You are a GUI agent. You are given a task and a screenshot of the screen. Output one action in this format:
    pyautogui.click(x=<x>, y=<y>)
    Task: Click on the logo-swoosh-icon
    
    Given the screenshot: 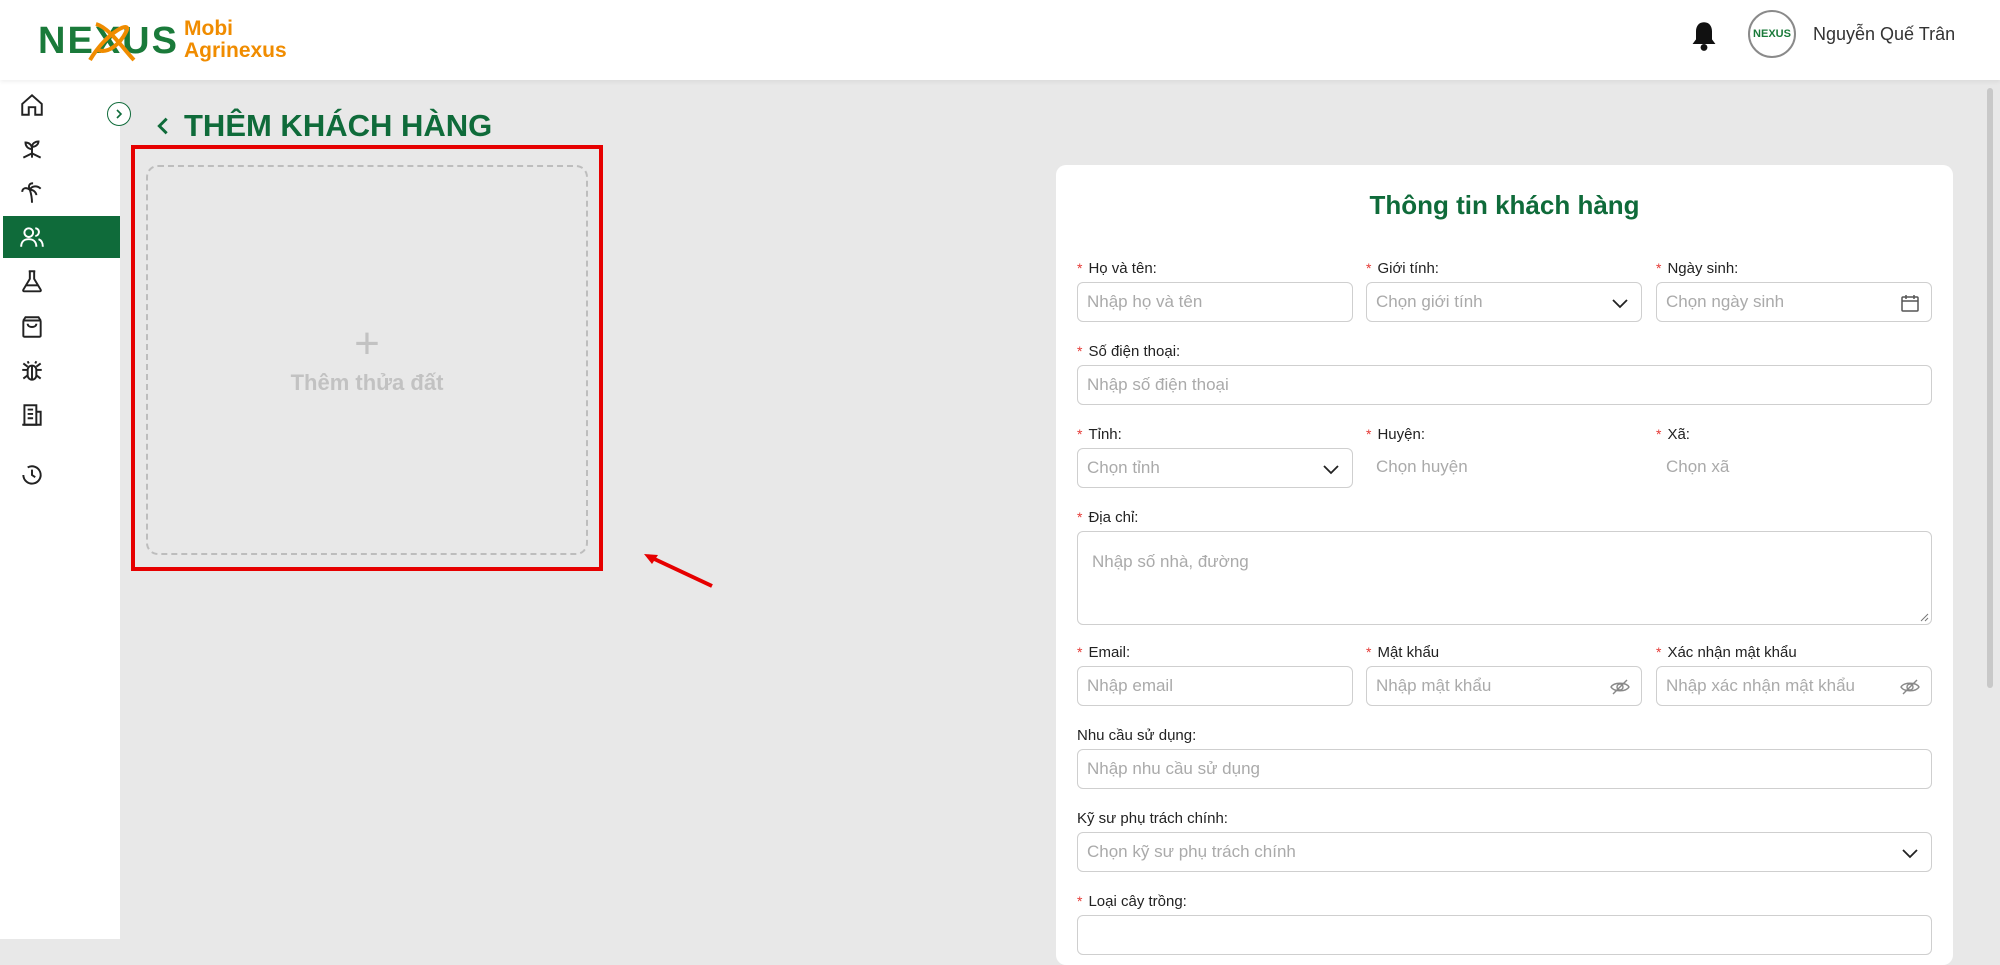 What is the action you would take?
    pyautogui.click(x=112, y=42)
    